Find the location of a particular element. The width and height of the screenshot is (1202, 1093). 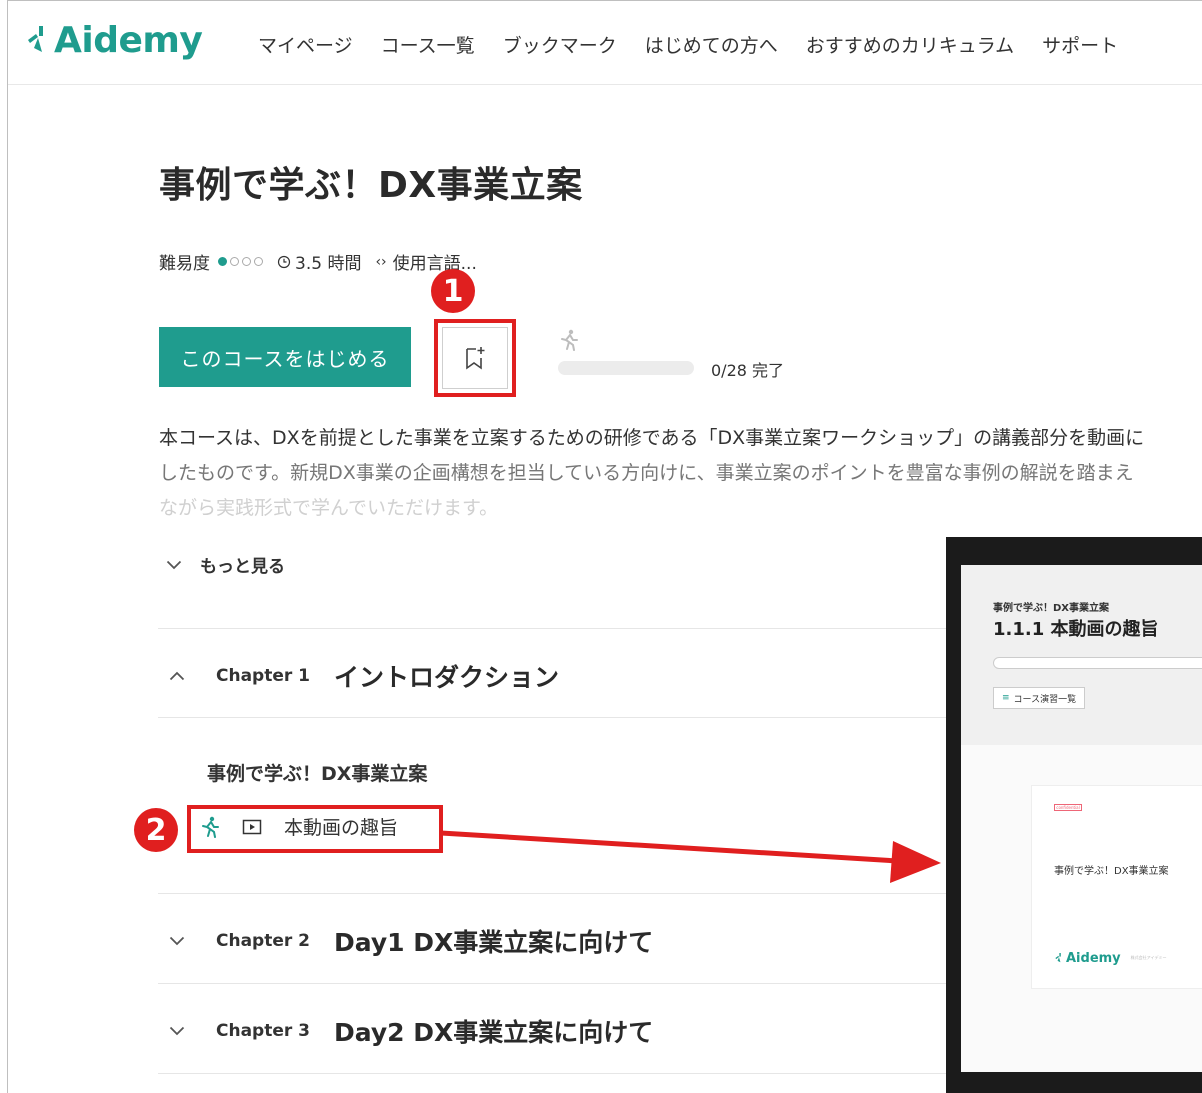

duration: 3.5 時間 is located at coordinates (319, 261).